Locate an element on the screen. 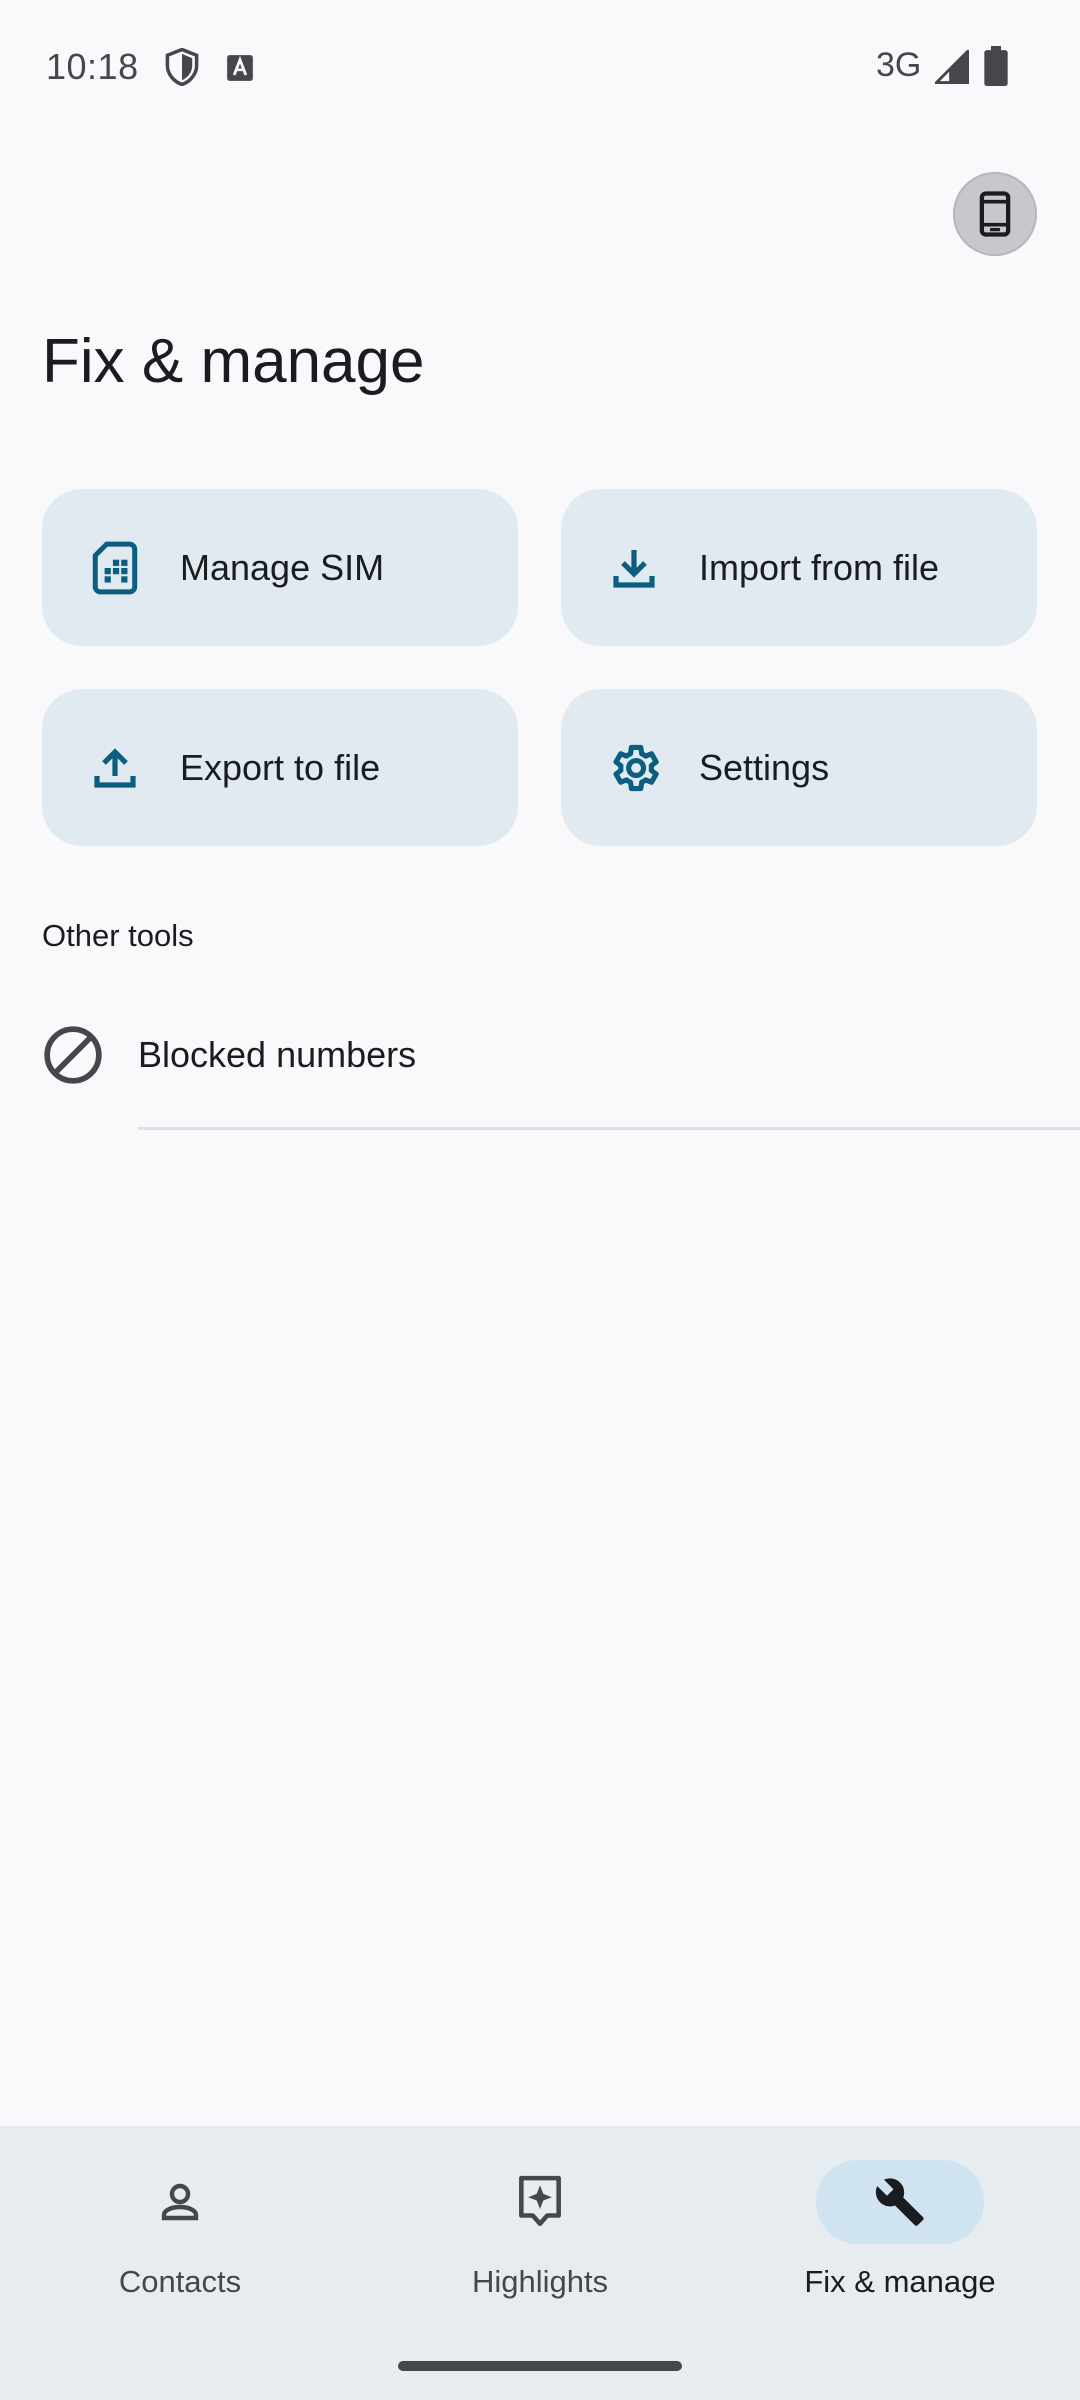 This screenshot has width=1080, height=2400. card-label: Manage SIM is located at coordinates (282, 567).